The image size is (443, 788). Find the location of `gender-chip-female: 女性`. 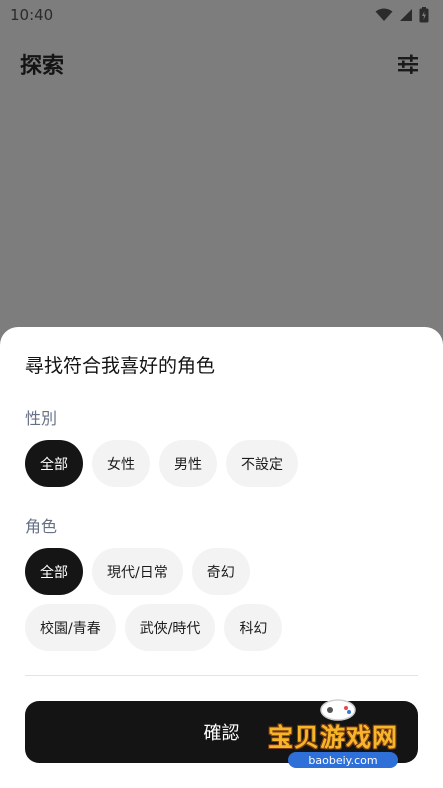

gender-chip-female: 女性 is located at coordinates (121, 463).